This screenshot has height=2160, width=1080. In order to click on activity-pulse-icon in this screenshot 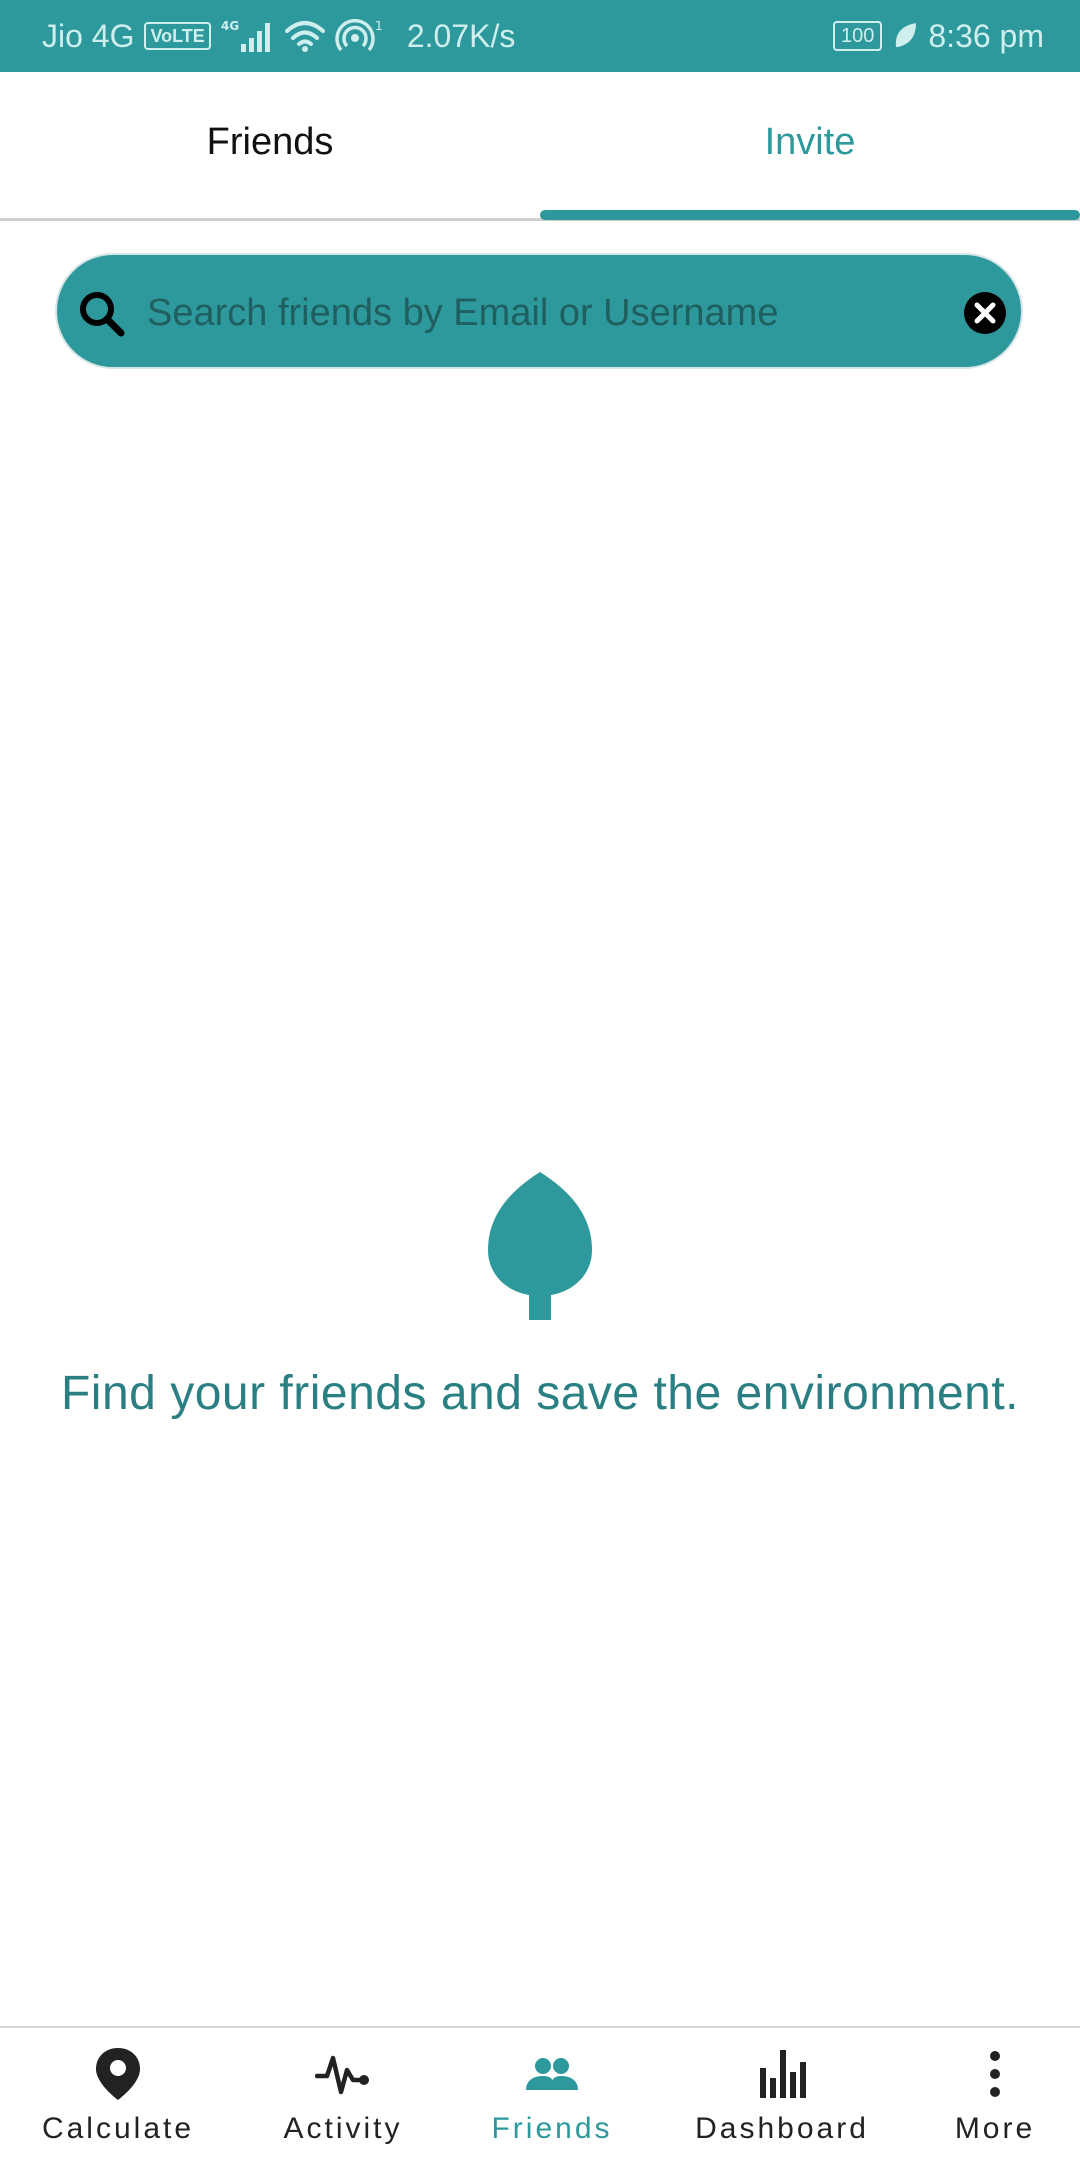, I will do `click(342, 2075)`.